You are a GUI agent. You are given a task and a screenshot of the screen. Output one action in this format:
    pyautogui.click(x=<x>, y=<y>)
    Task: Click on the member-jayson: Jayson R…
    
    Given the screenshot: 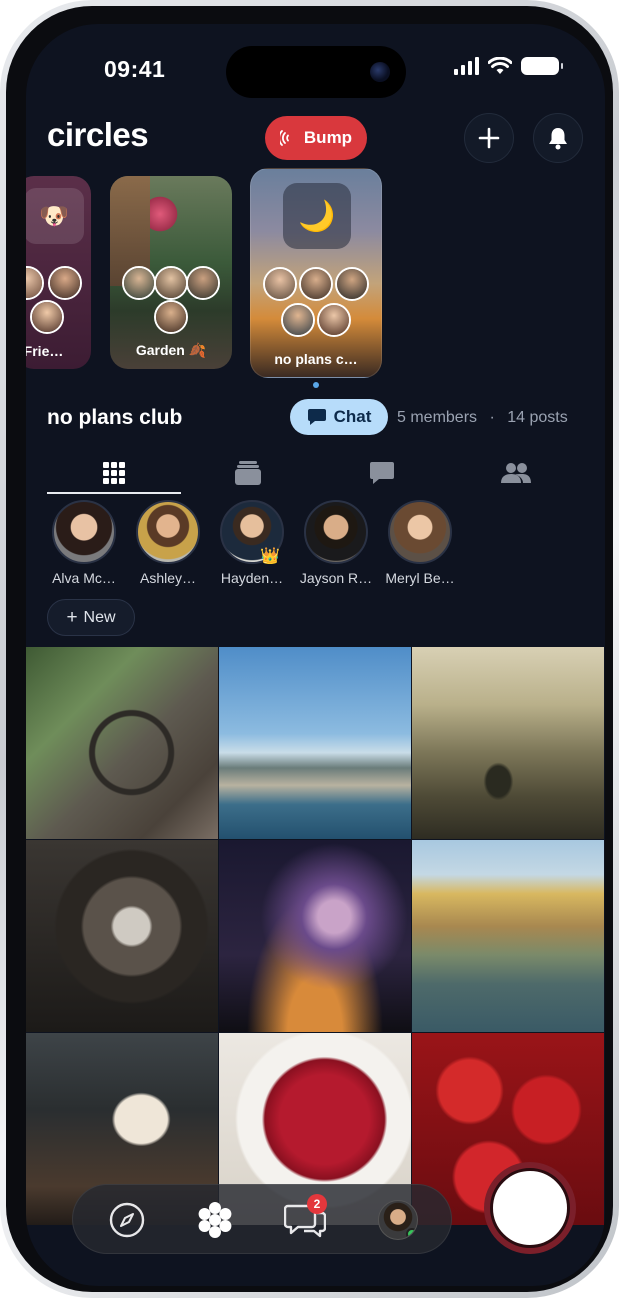 What is the action you would take?
    pyautogui.click(x=336, y=543)
    